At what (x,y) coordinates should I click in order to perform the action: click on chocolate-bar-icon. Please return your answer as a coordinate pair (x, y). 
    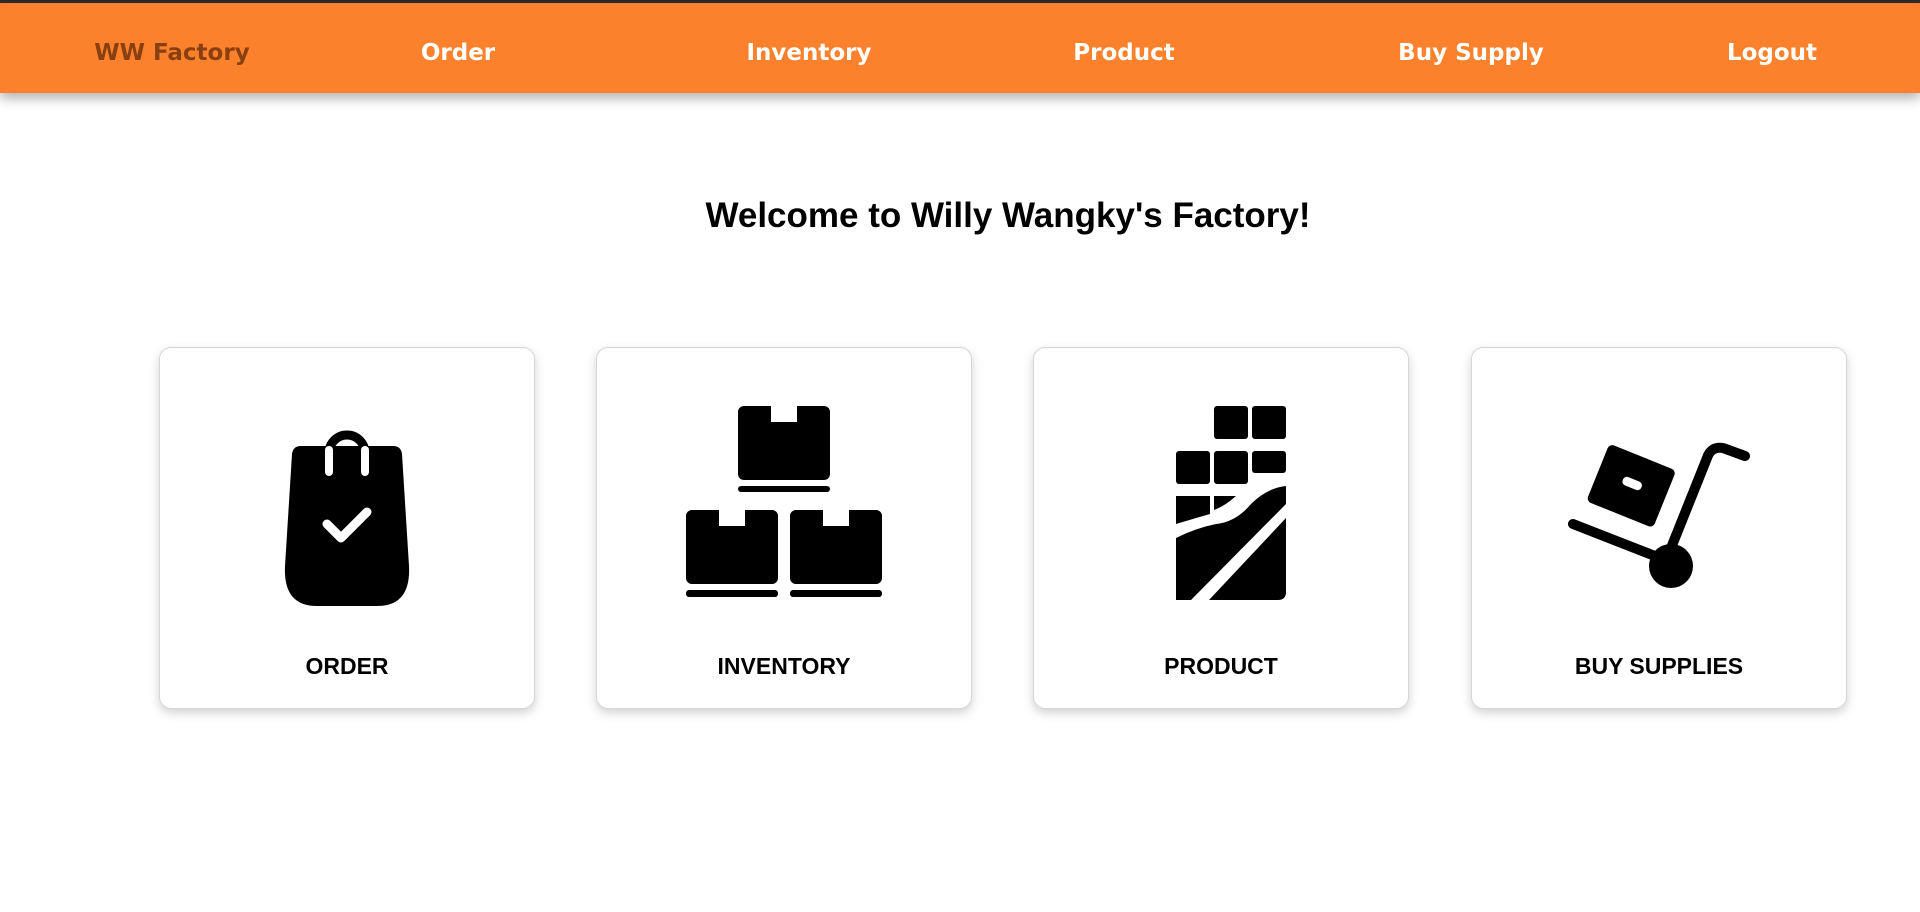
    Looking at the image, I should click on (1221, 478).